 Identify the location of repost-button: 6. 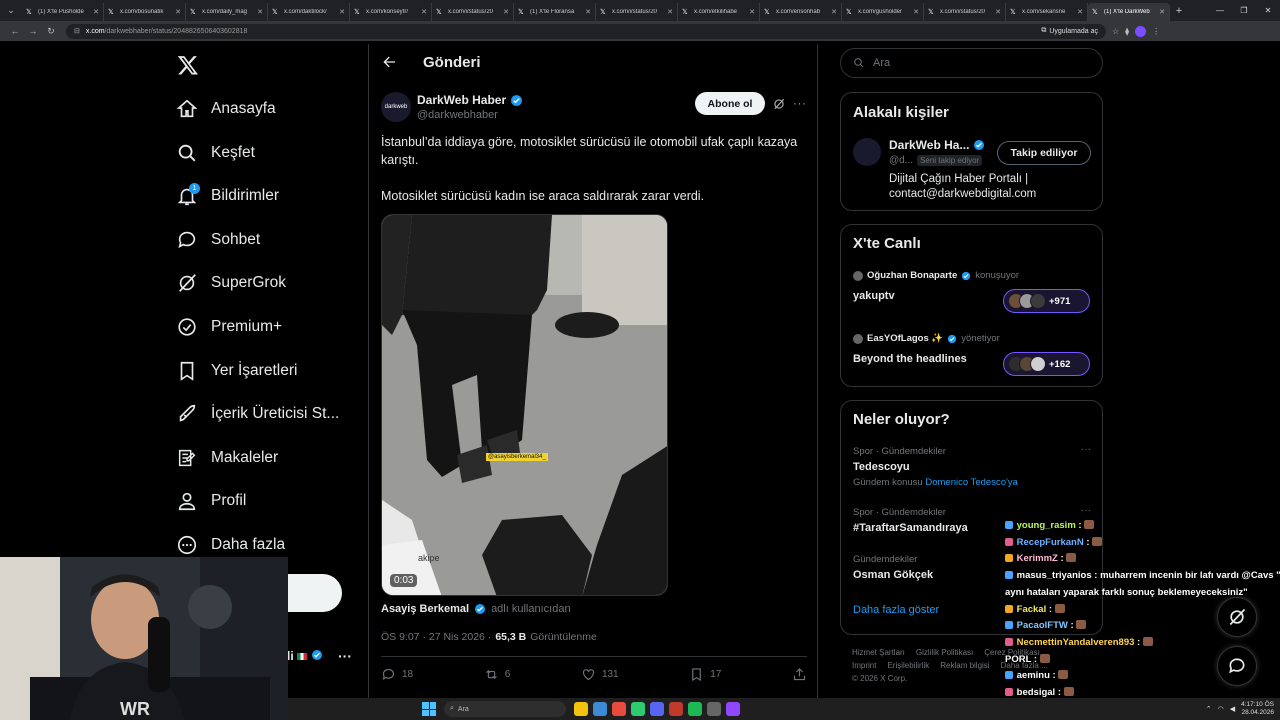
(497, 674).